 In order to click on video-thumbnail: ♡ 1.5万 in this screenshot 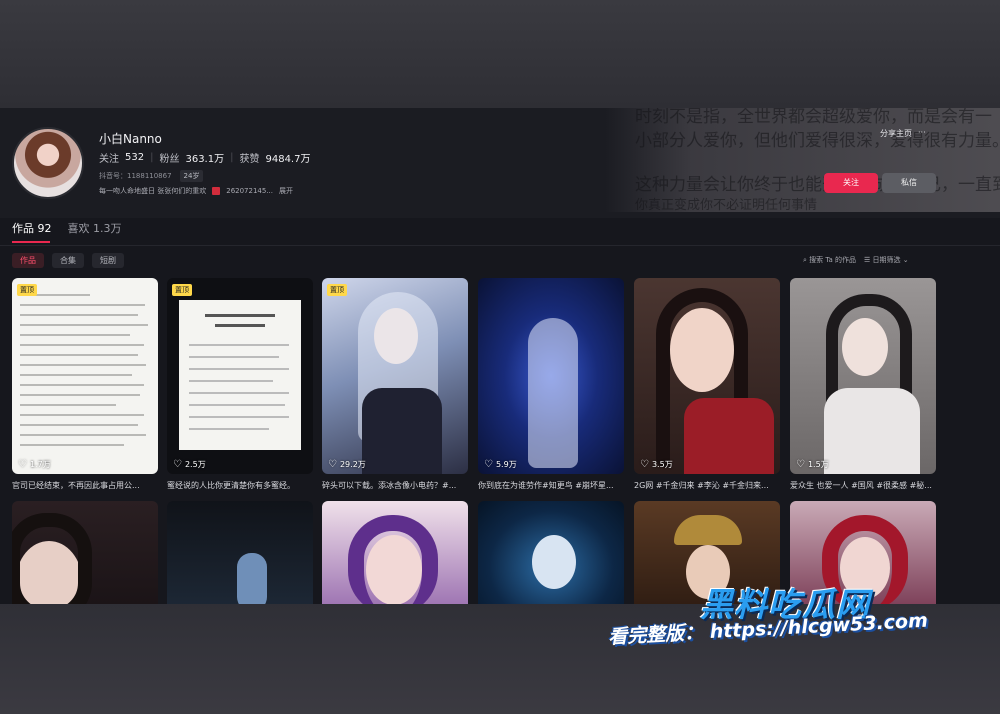, I will do `click(863, 376)`.